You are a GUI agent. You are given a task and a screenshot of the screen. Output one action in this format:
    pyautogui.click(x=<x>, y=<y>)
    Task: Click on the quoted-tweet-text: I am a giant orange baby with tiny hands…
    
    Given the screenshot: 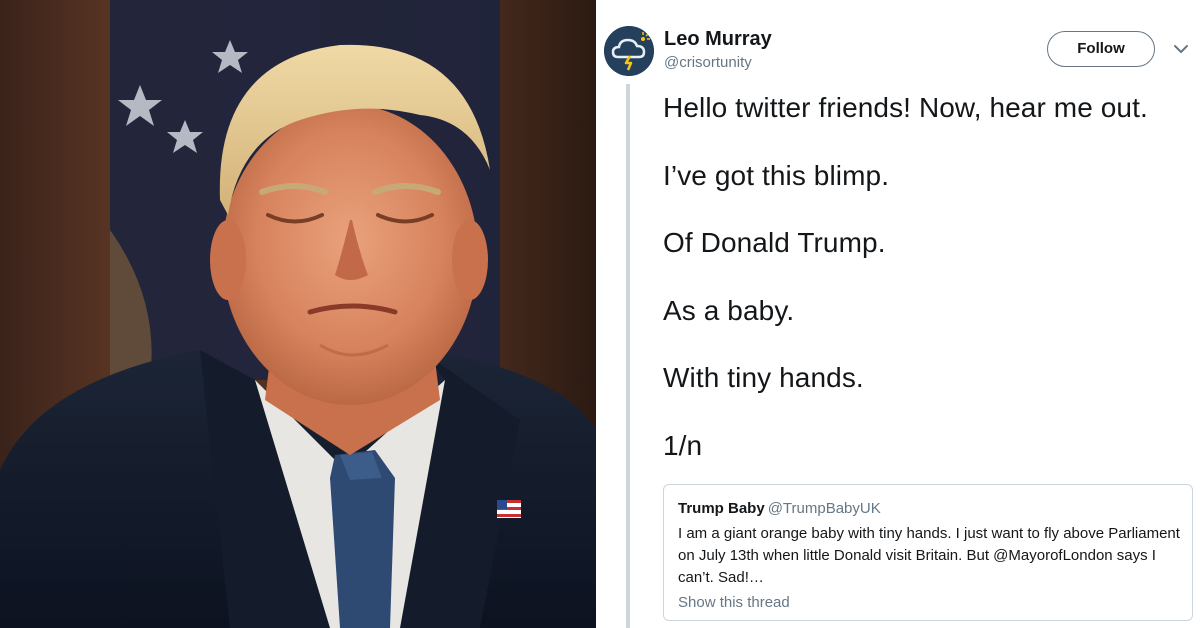 What is the action you would take?
    pyautogui.click(x=929, y=555)
    